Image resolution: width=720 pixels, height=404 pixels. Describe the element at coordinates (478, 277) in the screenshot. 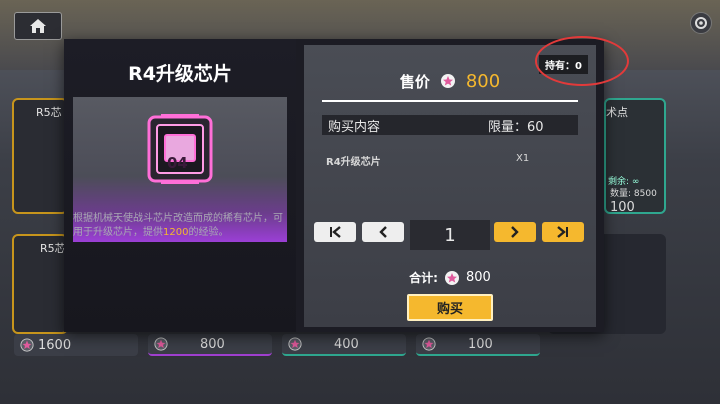

I see `total-value: 800` at that location.